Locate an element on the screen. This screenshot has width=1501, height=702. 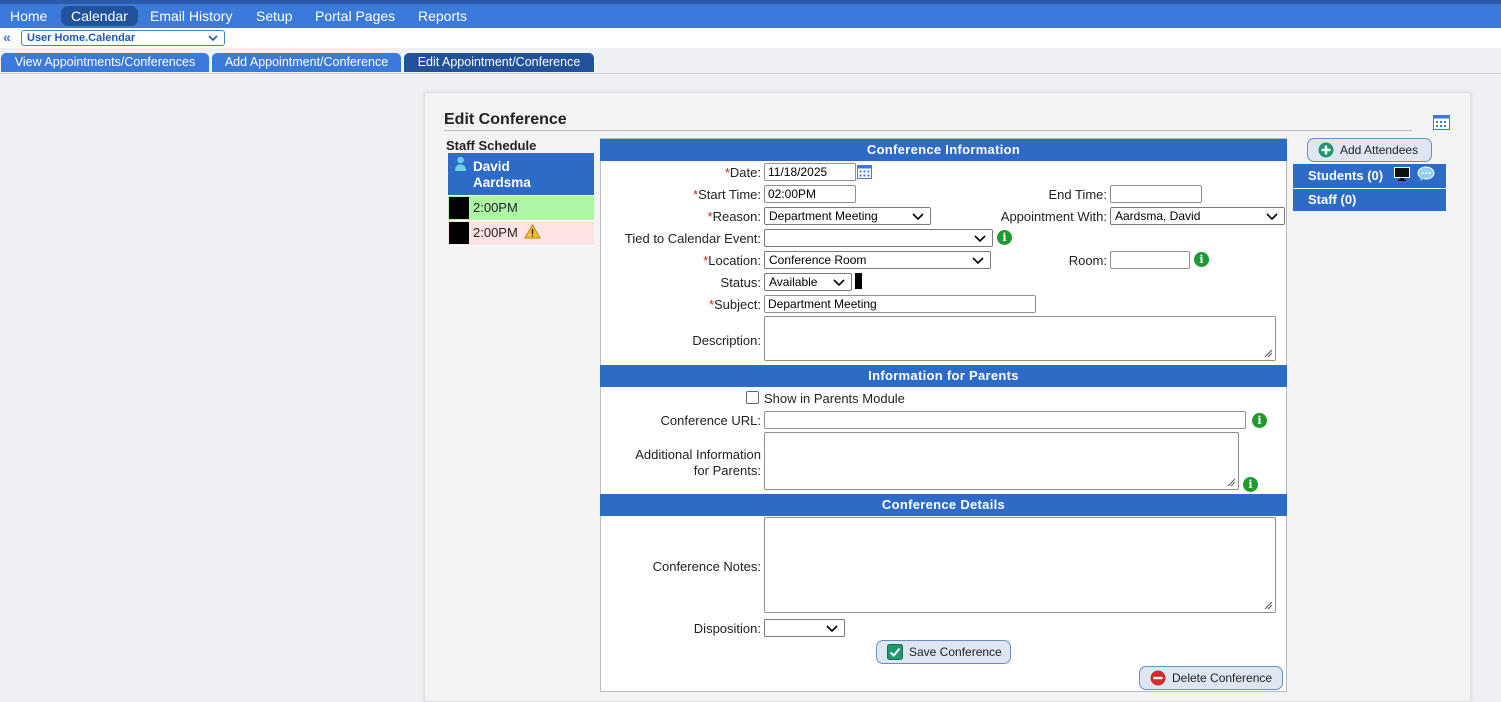
tied-event-label: Tied to Calendar Event: is located at coordinates (692, 238).